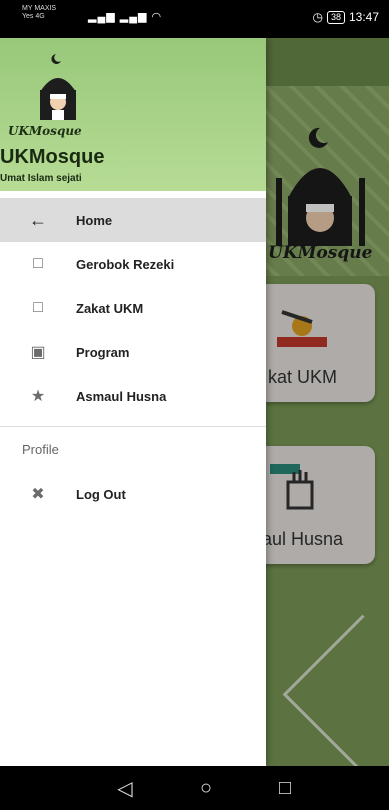 This screenshot has height=810, width=389. What do you see at coordinates (194, 19) in the screenshot?
I see `status-bar: MY MAXIS Yes 4G ▂▄▆ ▂▄▆ ◠ ◷ 38 13:47` at bounding box center [194, 19].